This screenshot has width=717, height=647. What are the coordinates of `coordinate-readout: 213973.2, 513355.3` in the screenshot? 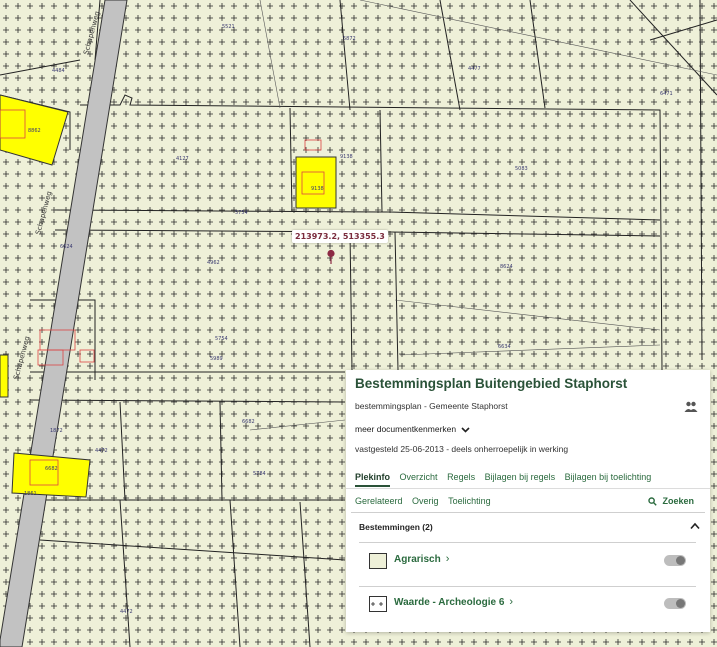 It's located at (340, 236).